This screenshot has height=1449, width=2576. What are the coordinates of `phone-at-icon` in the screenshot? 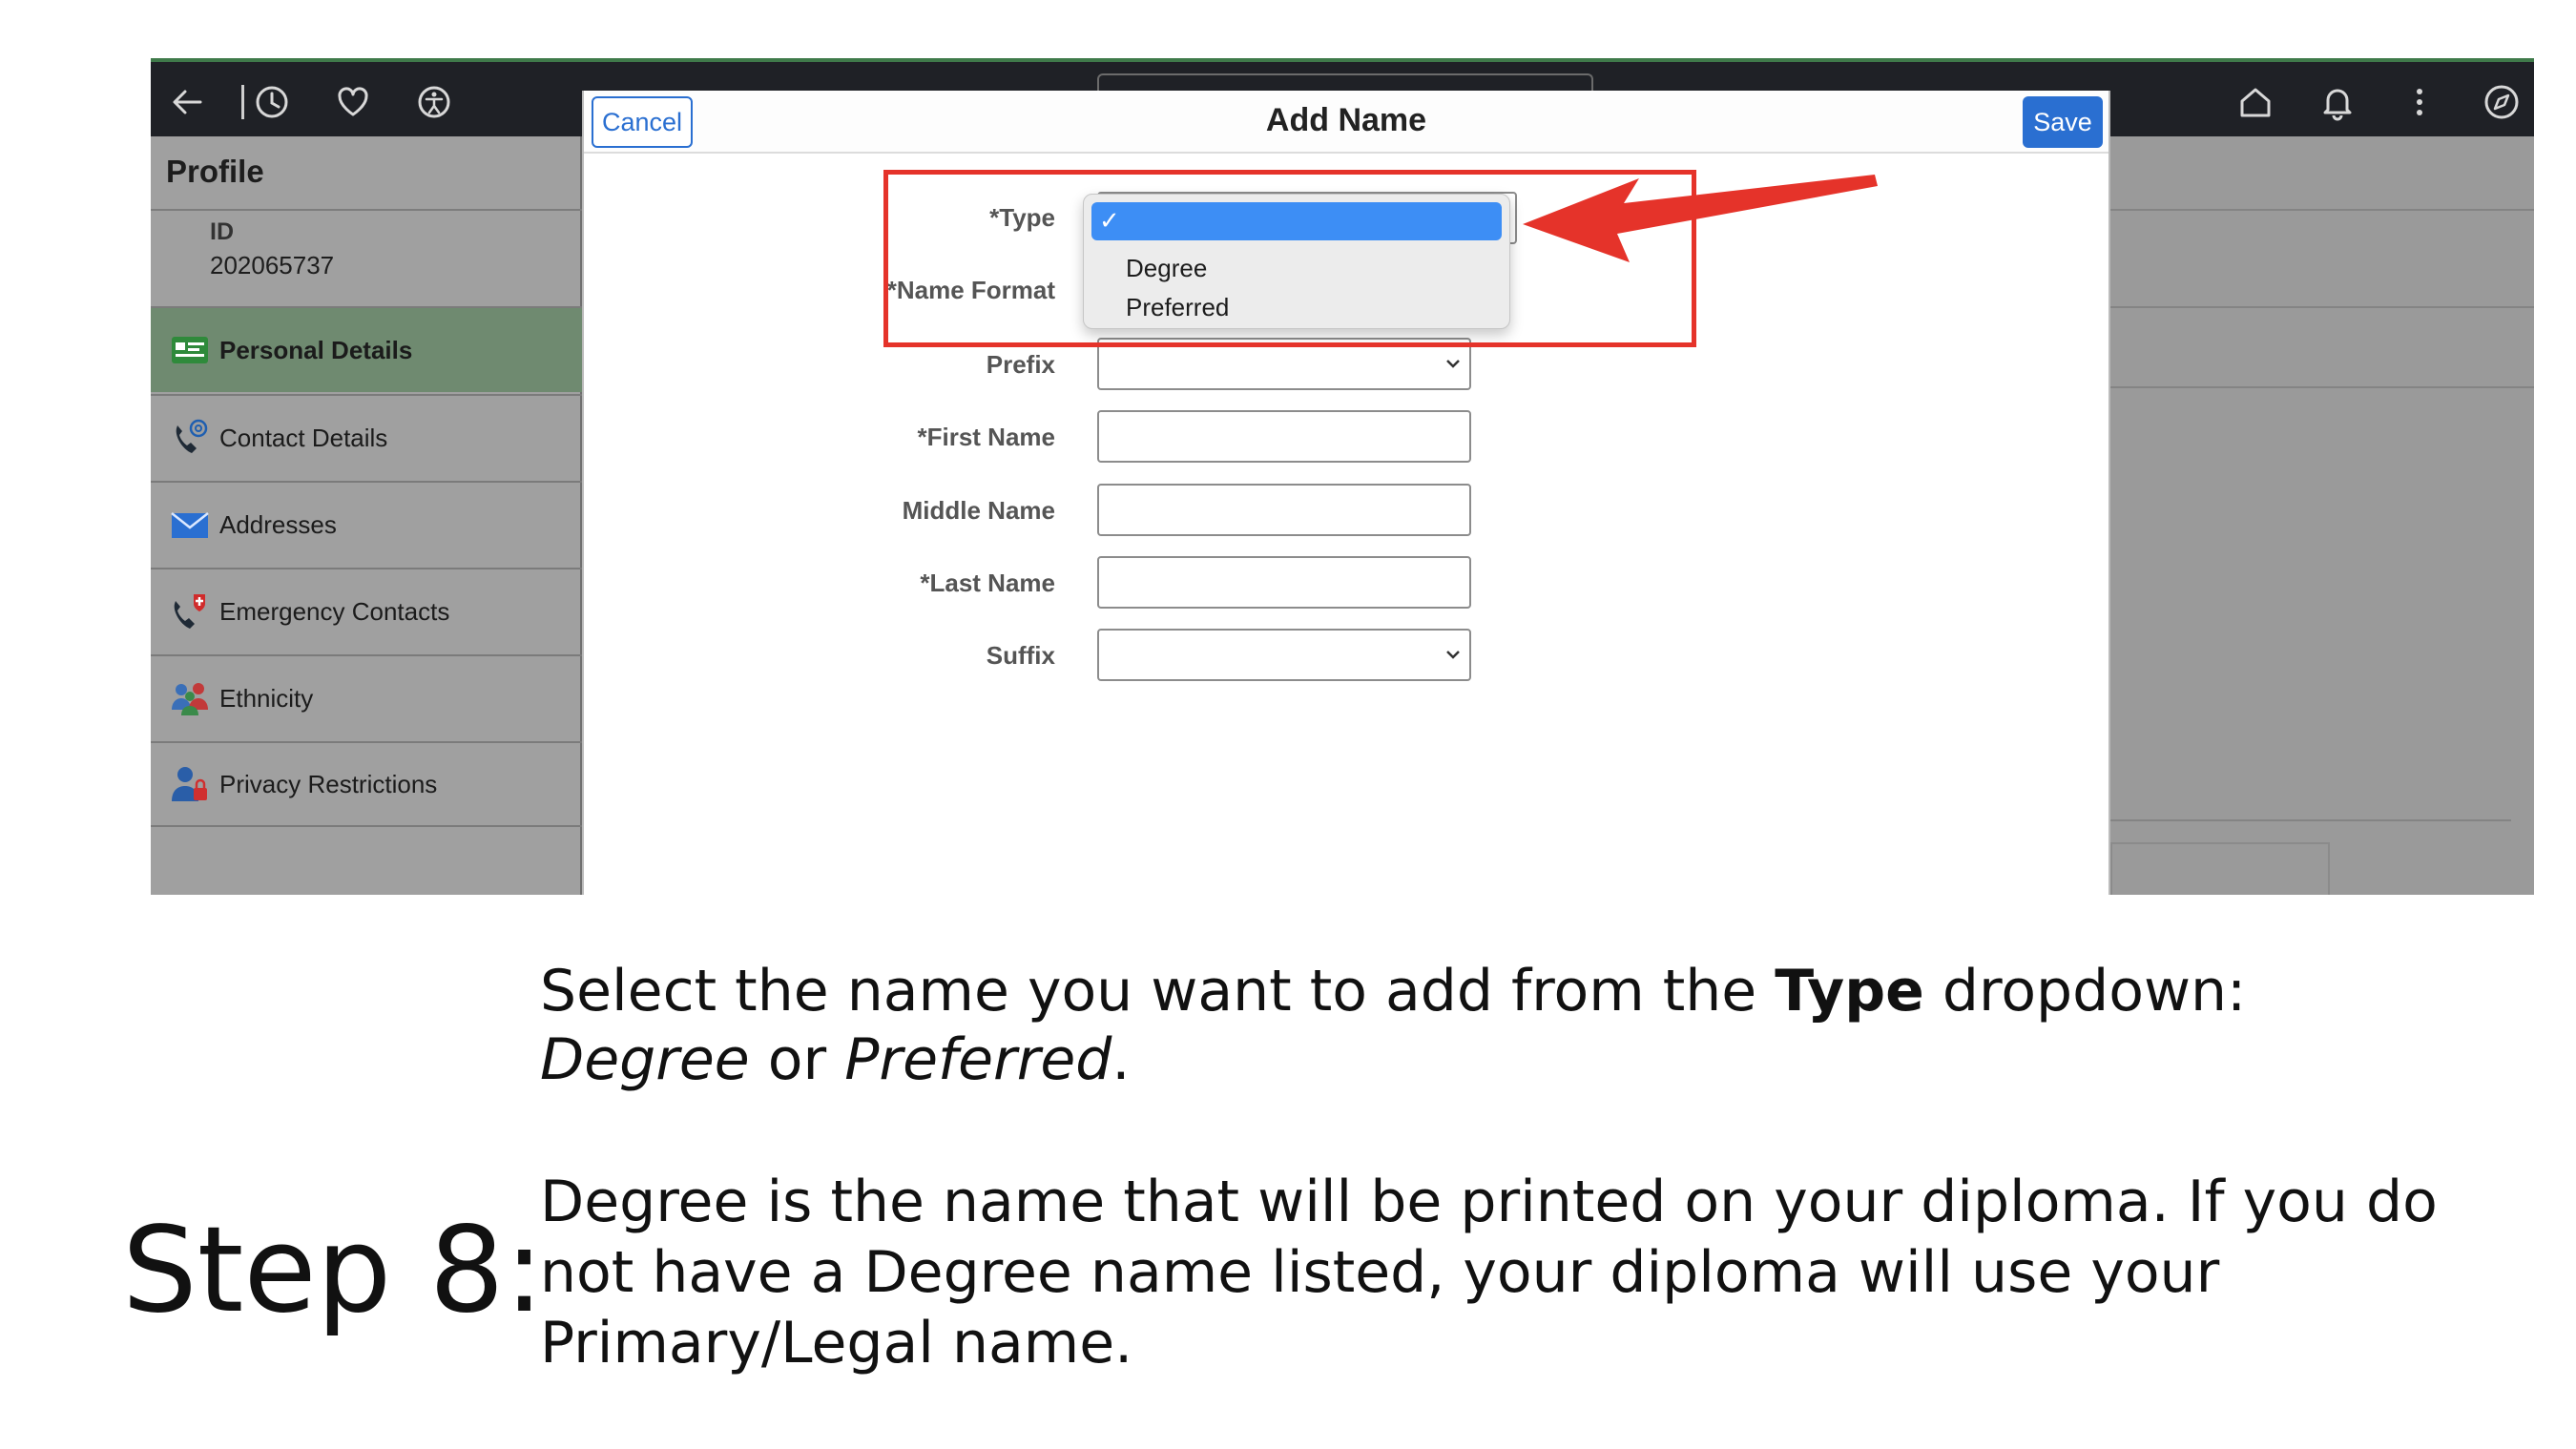 It's located at (190, 438).